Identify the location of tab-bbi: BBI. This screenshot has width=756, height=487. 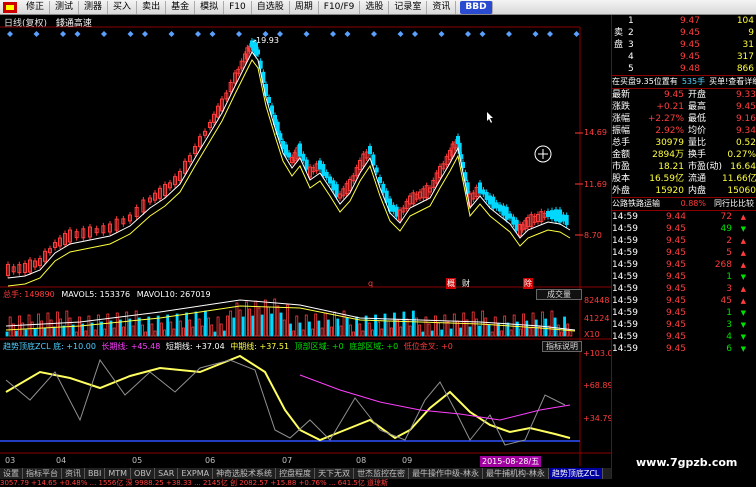
(95, 473).